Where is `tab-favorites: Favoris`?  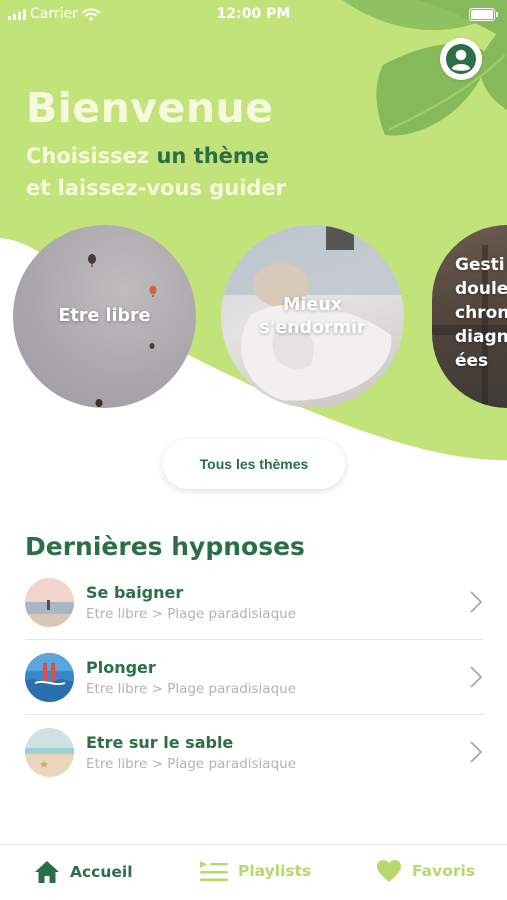
tab-favorites: Favoris is located at coordinates (425, 871).